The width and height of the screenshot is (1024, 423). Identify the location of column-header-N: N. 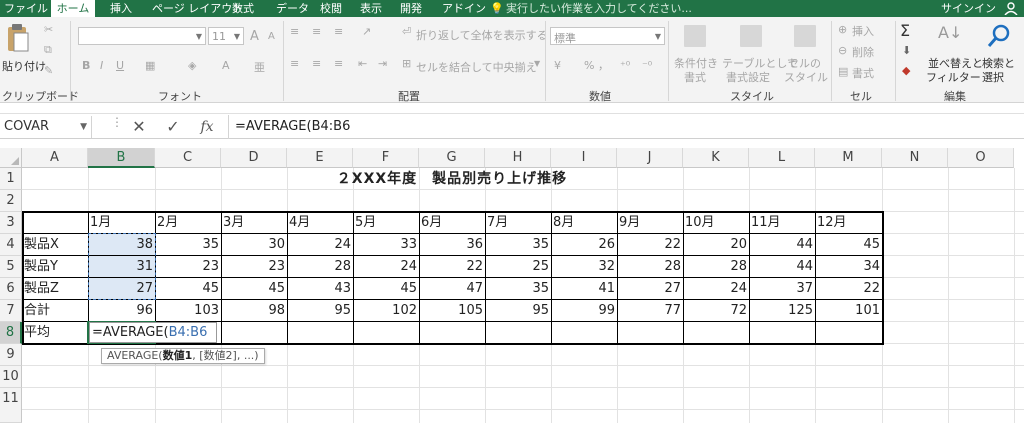
(915, 158).